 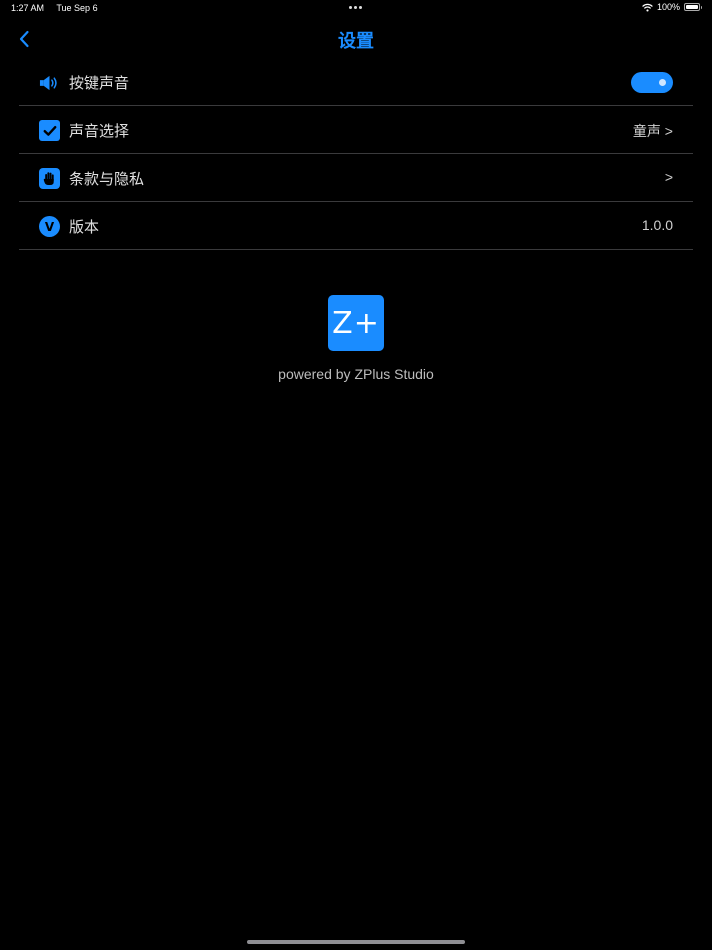 I want to click on status-time-date: 1:27 AM Tue Sep 6, so click(x=59, y=8).